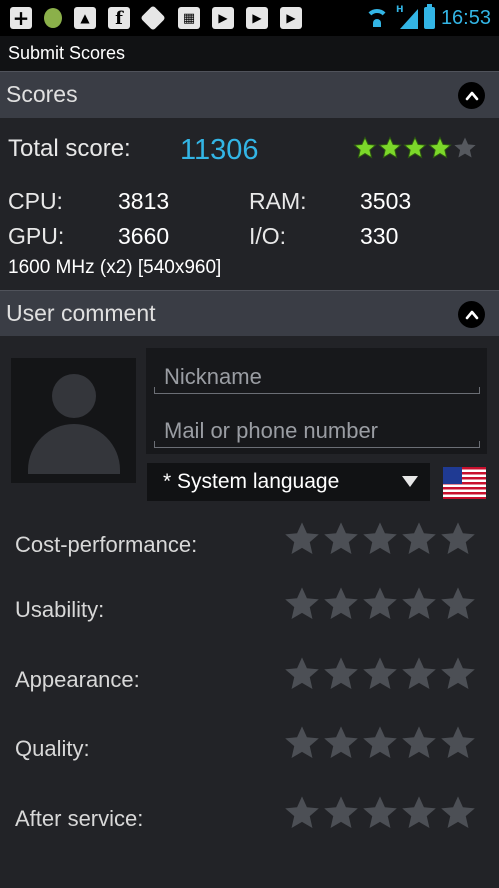 Image resolution: width=499 pixels, height=888 pixels. I want to click on ram-value: 3503, so click(386, 201).